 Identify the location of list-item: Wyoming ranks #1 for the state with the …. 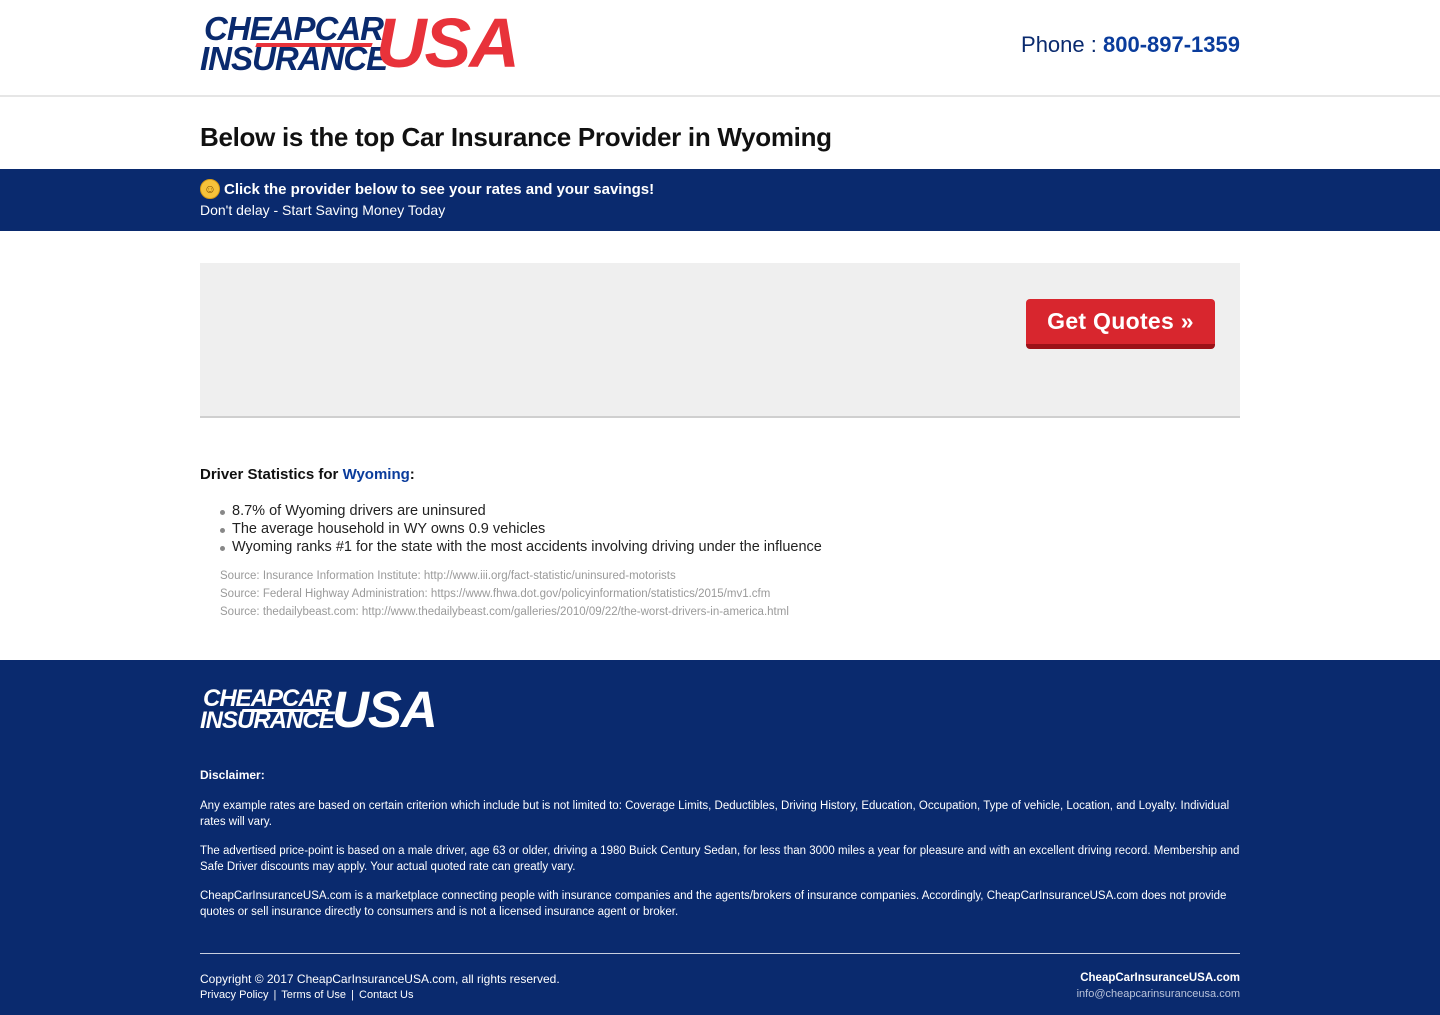
(520, 547).